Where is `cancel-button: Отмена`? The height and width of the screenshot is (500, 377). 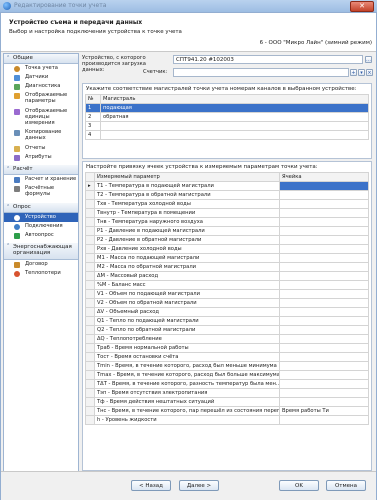
cancel-button: Отмена is located at coordinates (346, 485).